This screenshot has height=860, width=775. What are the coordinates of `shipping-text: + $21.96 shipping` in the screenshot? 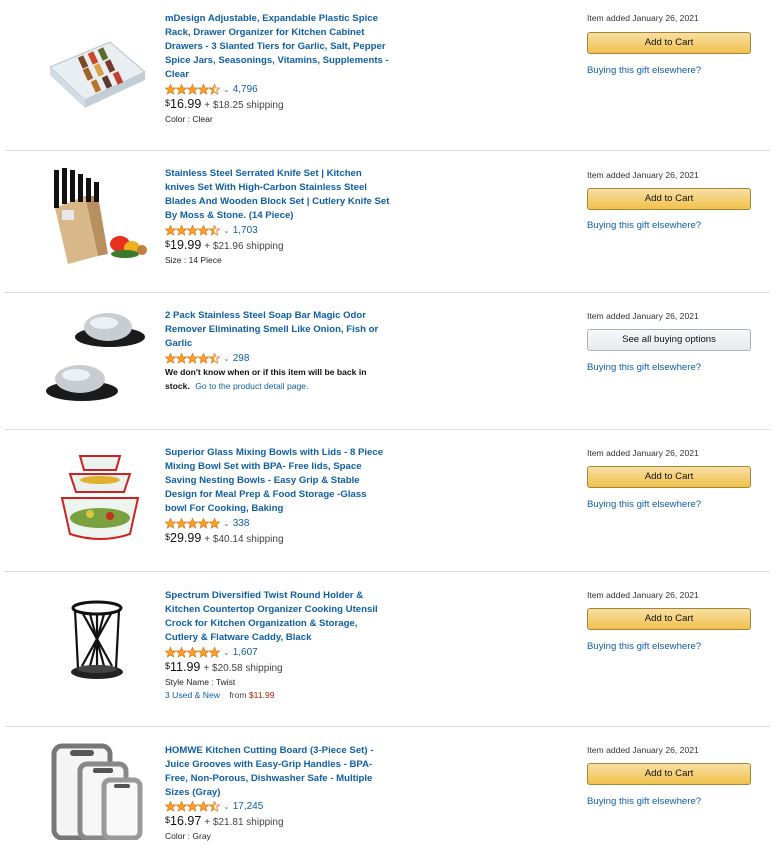 It's located at (244, 246).